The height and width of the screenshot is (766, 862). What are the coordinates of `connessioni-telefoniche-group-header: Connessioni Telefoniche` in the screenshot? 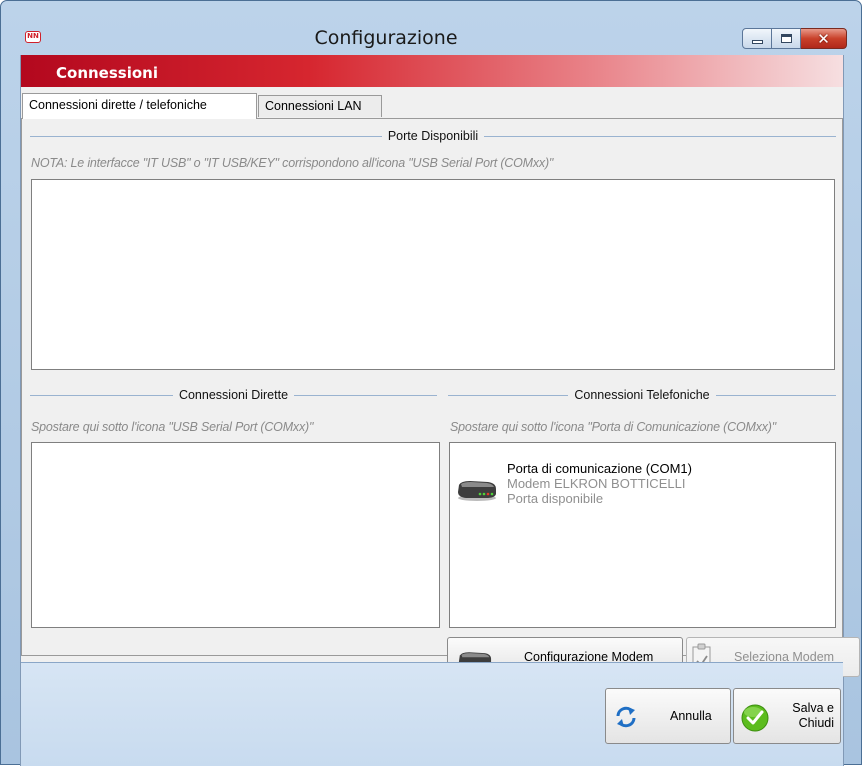 It's located at (642, 395).